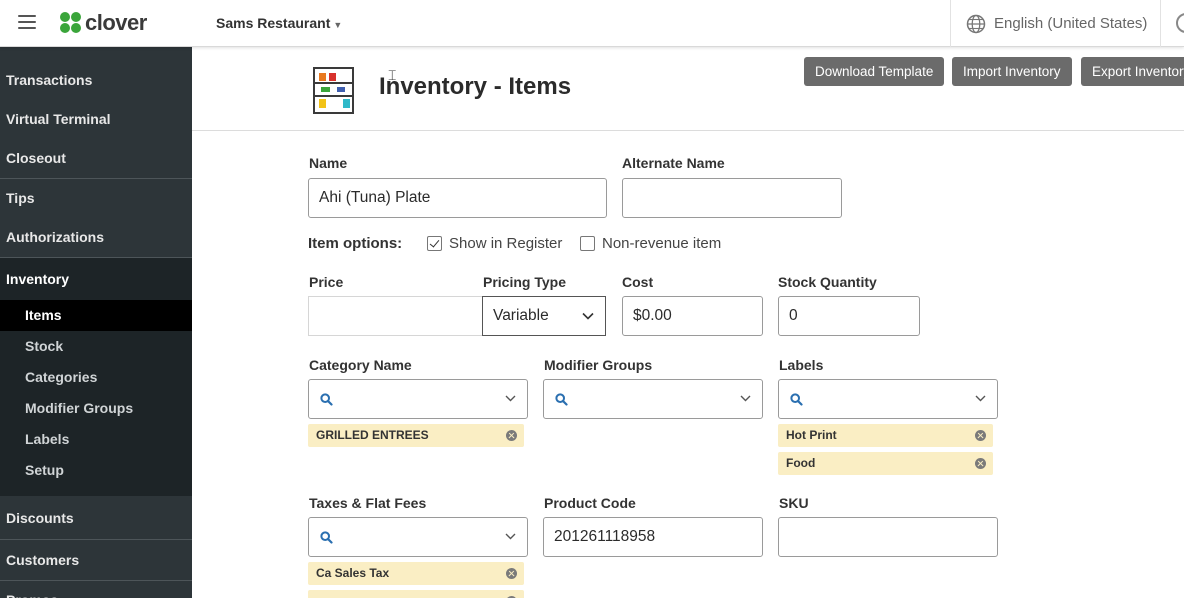 The image size is (1184, 598). I want to click on merchant-selector: Sams Restaurant ▼, so click(279, 23).